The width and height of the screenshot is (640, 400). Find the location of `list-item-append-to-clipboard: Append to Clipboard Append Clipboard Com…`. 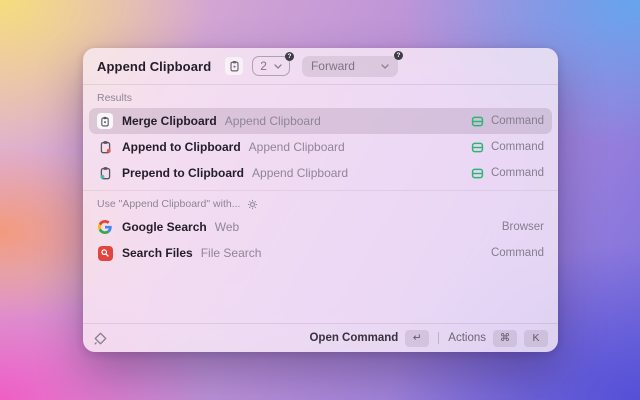

list-item-append-to-clipboard: Append to Clipboard Append Clipboard Com… is located at coordinates (320, 147).